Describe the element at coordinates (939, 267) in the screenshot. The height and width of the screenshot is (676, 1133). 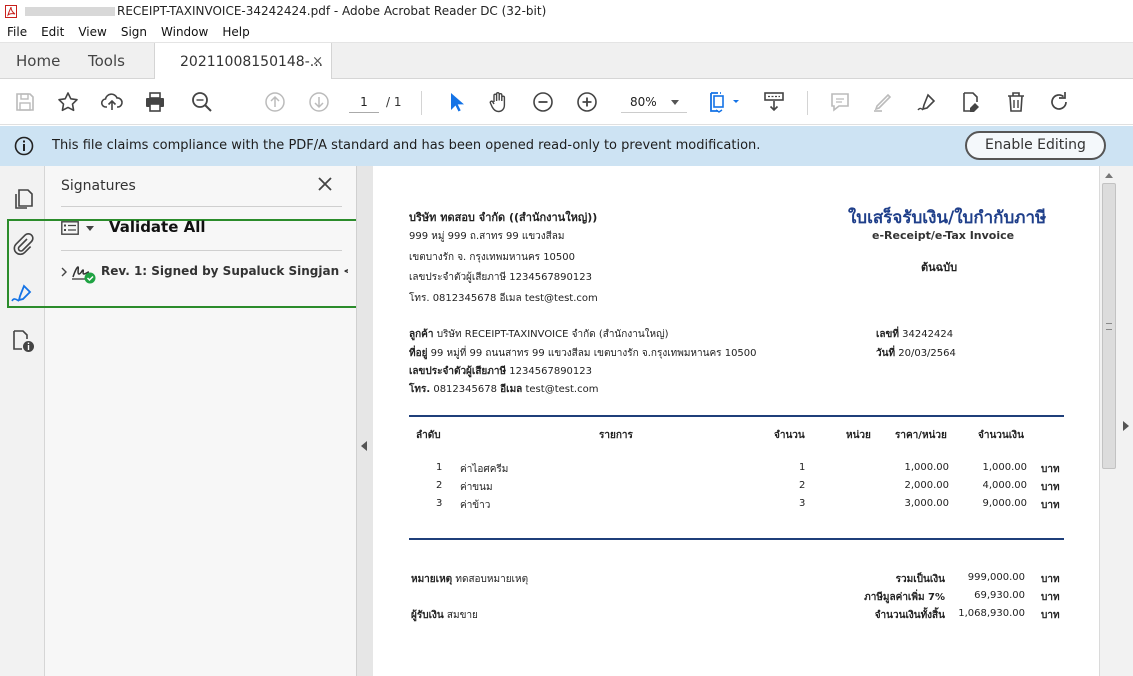
I see `original-label: ต้นฉบับ` at that location.